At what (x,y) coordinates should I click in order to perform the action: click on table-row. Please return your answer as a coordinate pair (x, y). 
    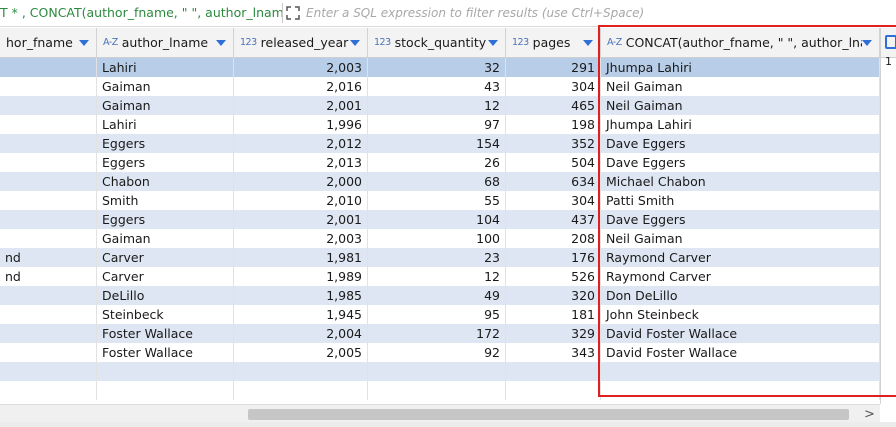
    Looking at the image, I should click on (440, 390).